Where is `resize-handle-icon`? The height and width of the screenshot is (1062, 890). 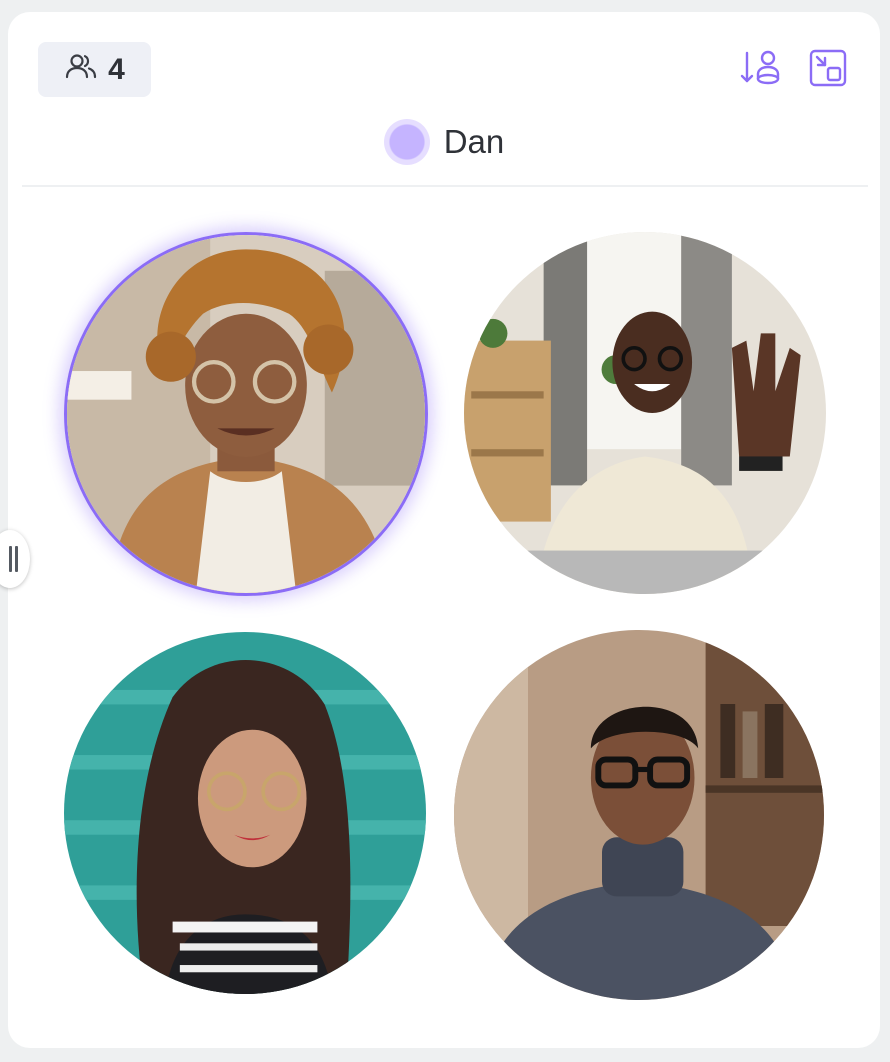
resize-handle-icon is located at coordinates (12, 559).